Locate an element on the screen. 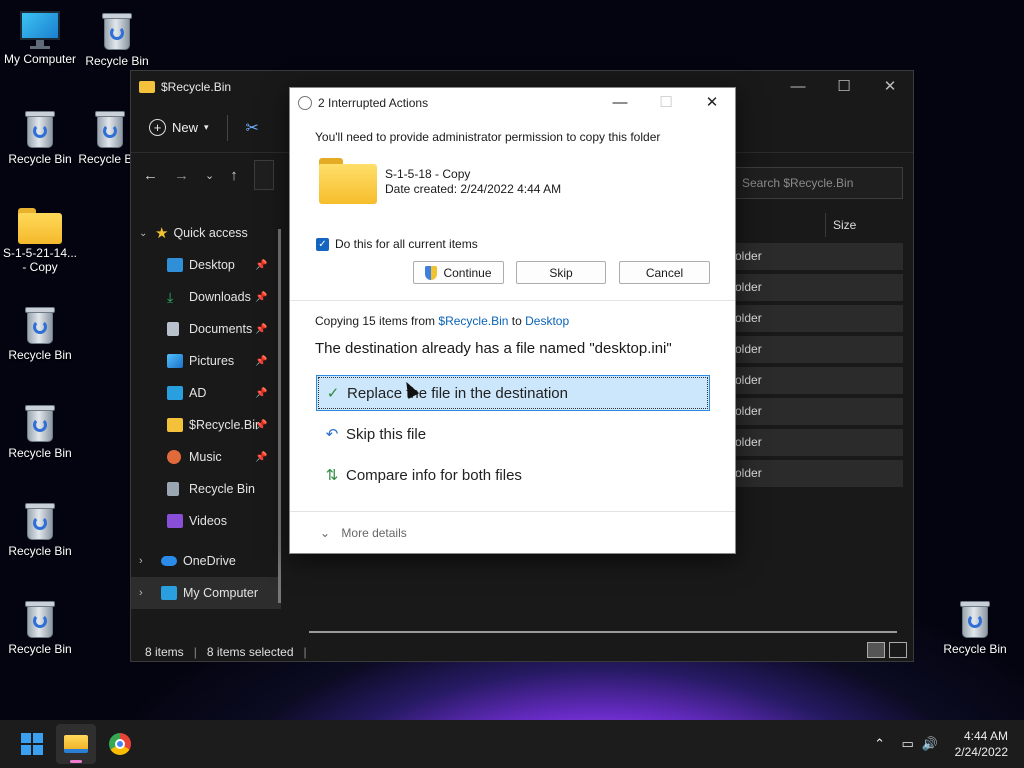  nav-item-desktop: Desktop 📌 is located at coordinates (206, 265).